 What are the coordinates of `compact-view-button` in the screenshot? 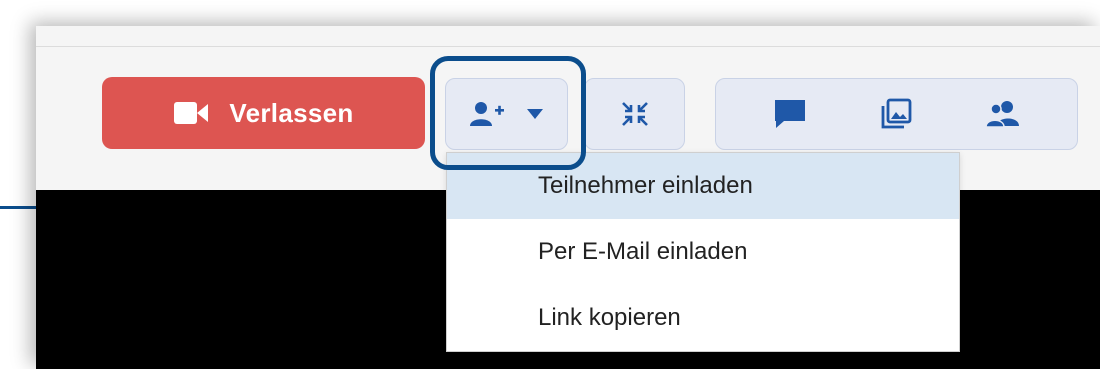 It's located at (634, 114).